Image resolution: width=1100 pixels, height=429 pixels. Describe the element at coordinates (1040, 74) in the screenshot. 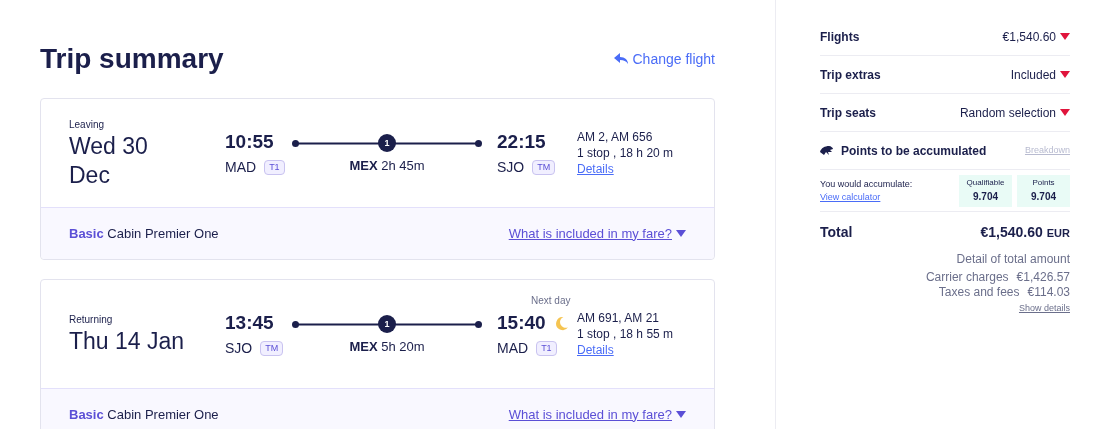

I see `summary-dropdown: Included` at that location.